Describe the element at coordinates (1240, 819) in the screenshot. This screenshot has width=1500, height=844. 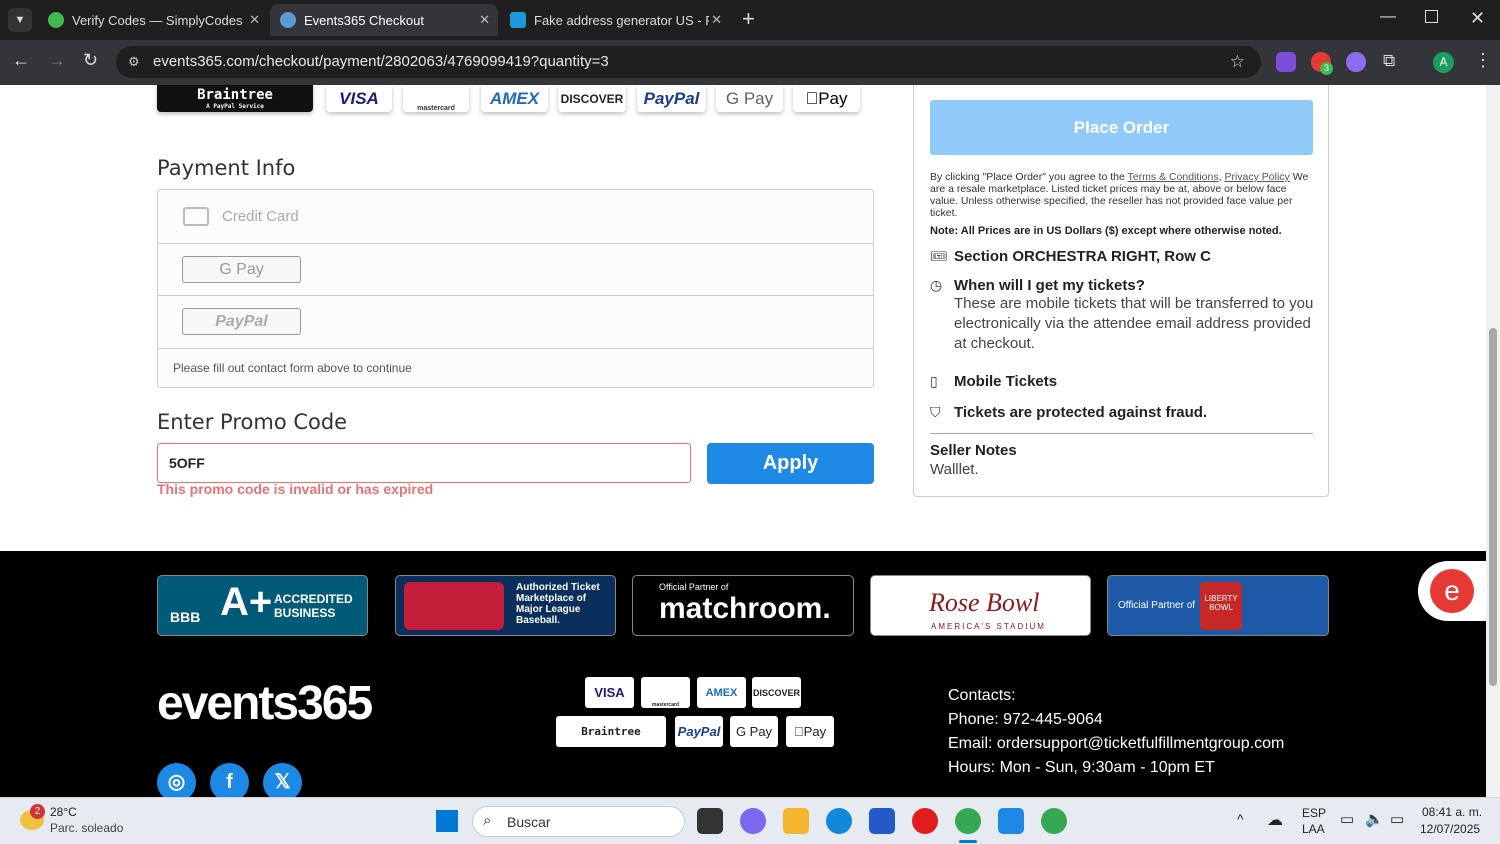
I see `tray-chevron-icon: ^` at that location.